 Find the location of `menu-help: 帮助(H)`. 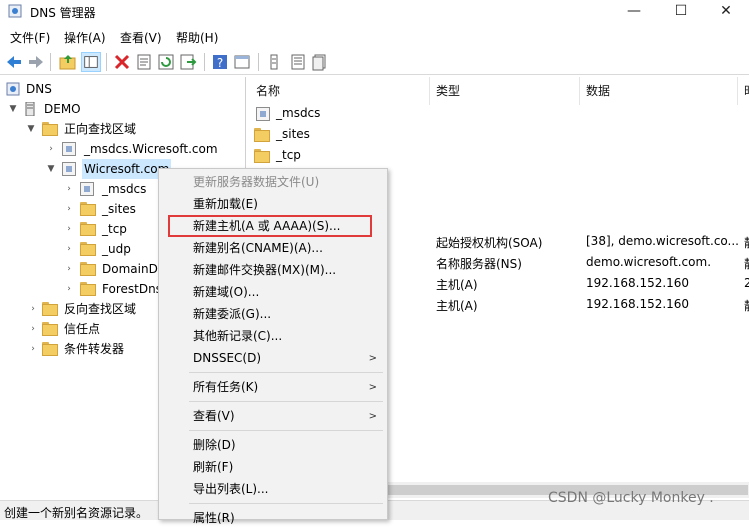

menu-help: 帮助(H) is located at coordinates (197, 37).